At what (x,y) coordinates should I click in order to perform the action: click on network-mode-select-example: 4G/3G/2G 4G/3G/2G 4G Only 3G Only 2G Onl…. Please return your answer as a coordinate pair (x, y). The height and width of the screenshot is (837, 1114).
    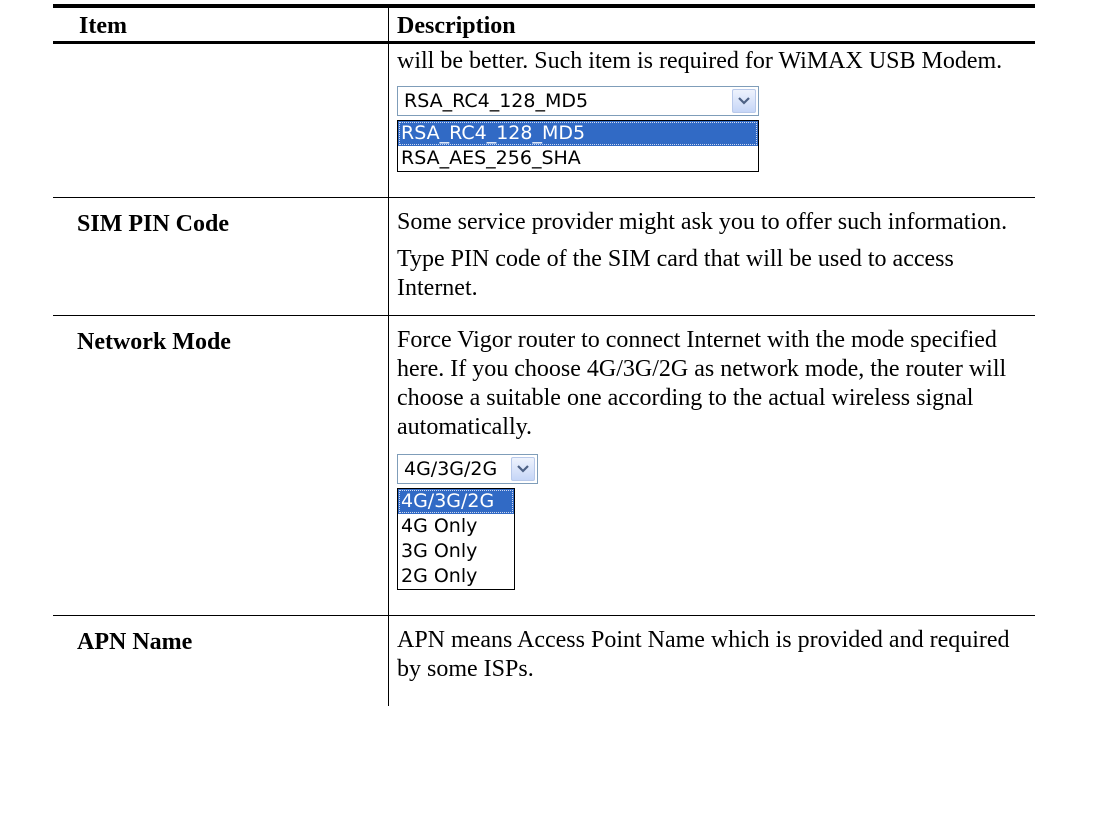
    Looking at the image, I should click on (467, 522).